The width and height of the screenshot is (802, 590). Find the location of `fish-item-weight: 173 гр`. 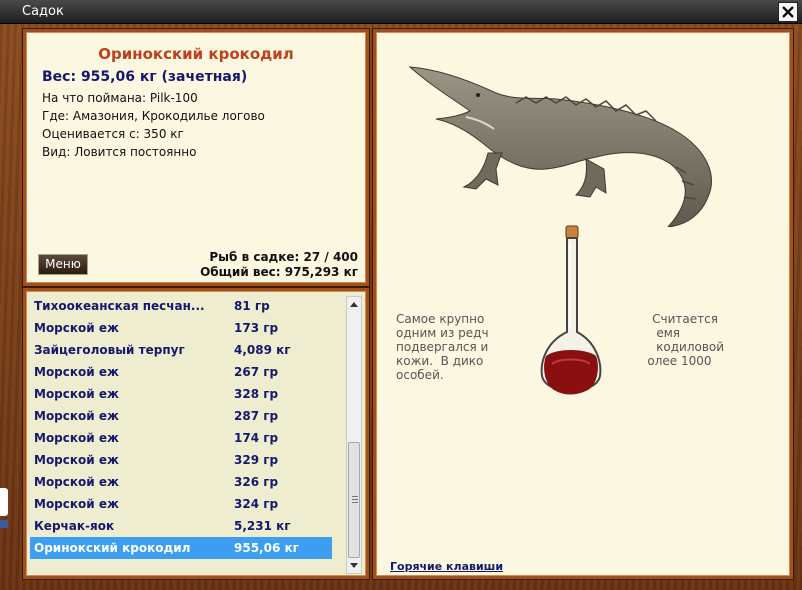

fish-item-weight: 173 гр is located at coordinates (256, 328).